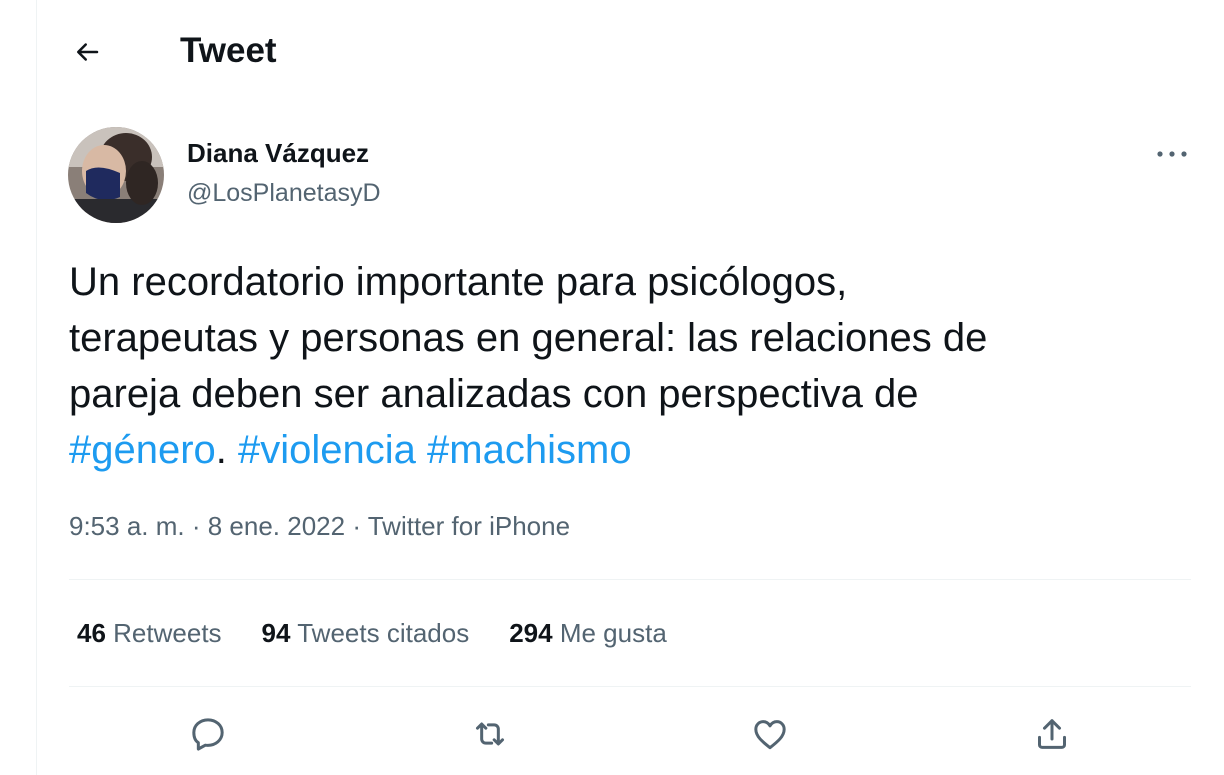 This screenshot has height=775, width=1224. I want to click on retweets-label: Retweets, so click(167, 633).